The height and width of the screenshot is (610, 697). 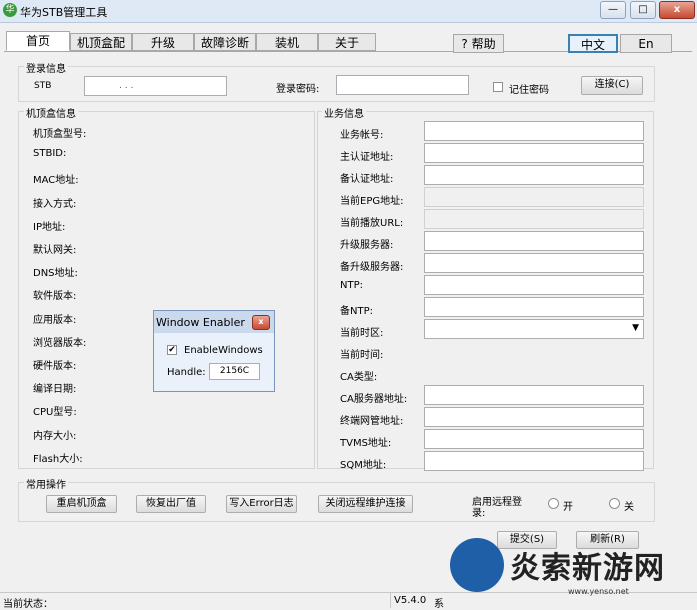 I want to click on remote-login-label: 启用远程登录:, so click(x=497, y=508).